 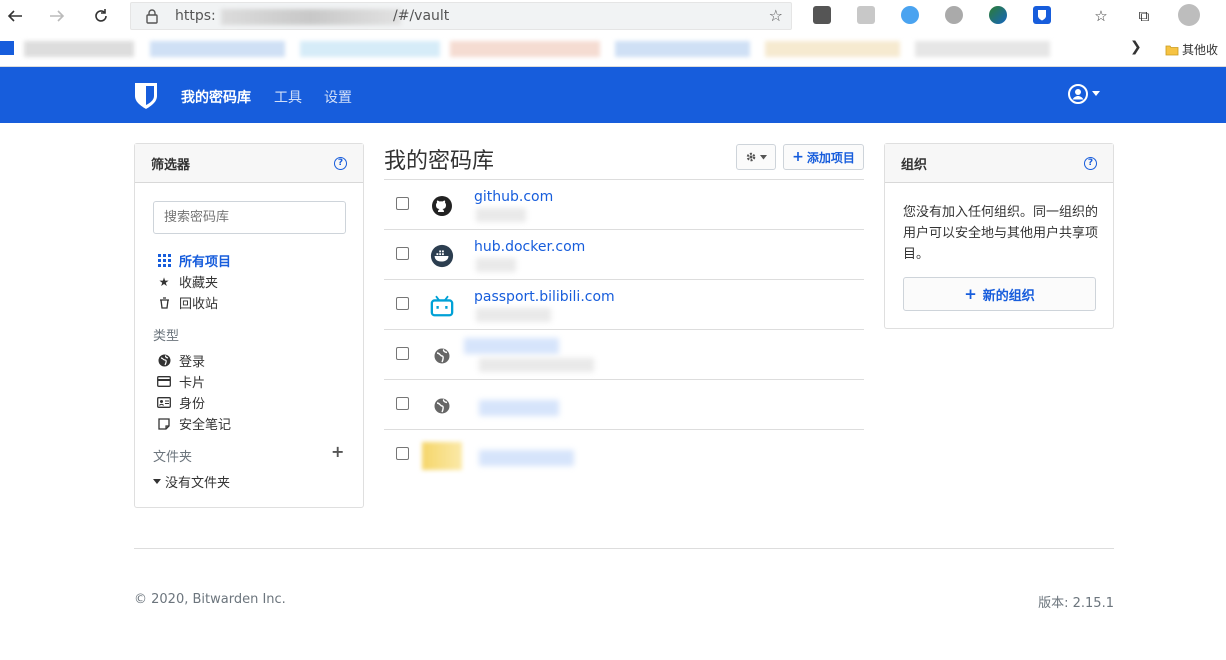 What do you see at coordinates (166, 336) in the screenshot?
I see `types-label: 类型` at bounding box center [166, 336].